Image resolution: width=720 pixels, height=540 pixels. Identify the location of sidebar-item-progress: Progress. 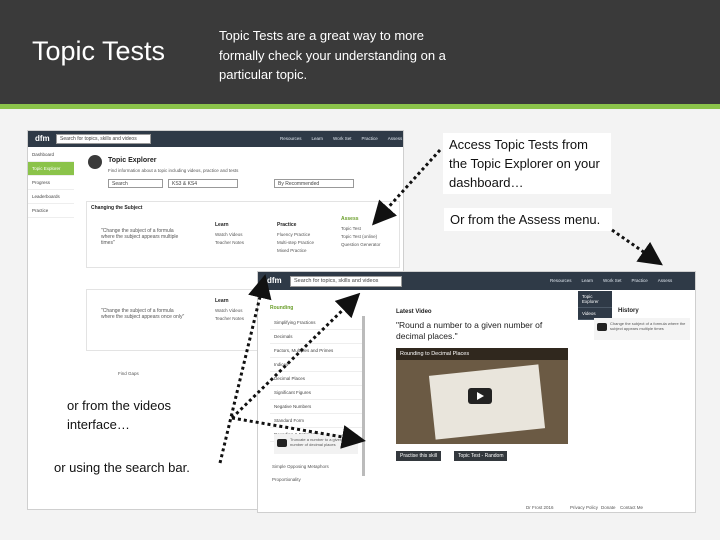
(51, 183).